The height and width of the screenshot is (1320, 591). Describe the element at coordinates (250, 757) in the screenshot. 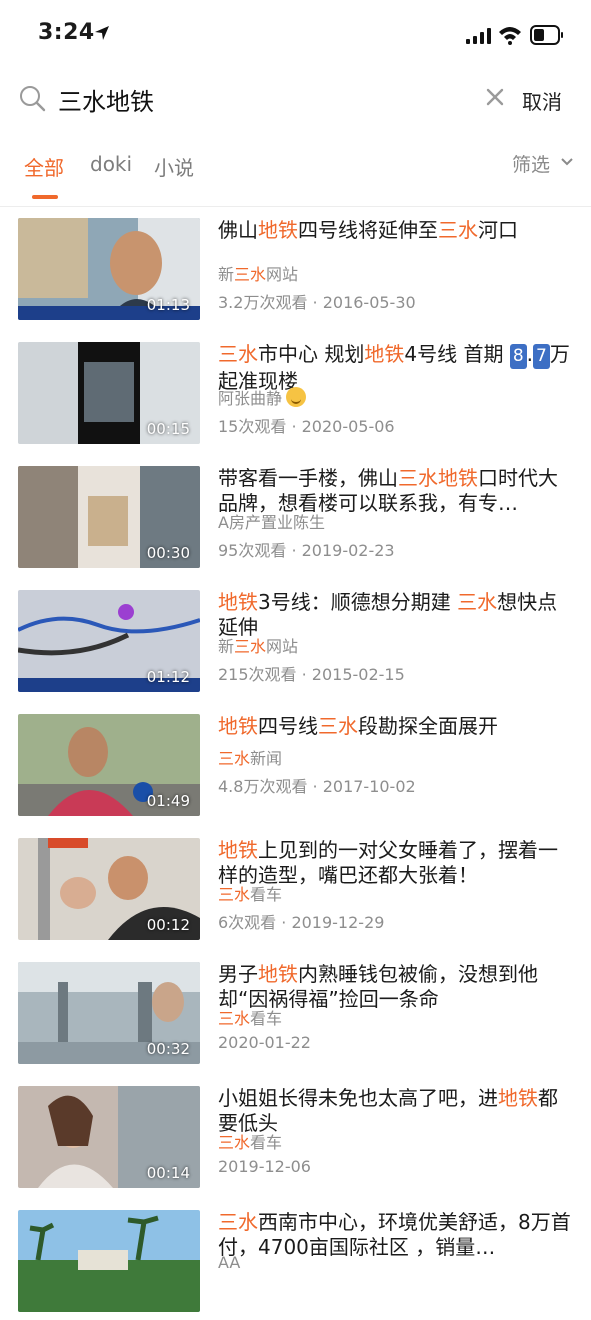

I see `video-source: 三水新闻` at that location.